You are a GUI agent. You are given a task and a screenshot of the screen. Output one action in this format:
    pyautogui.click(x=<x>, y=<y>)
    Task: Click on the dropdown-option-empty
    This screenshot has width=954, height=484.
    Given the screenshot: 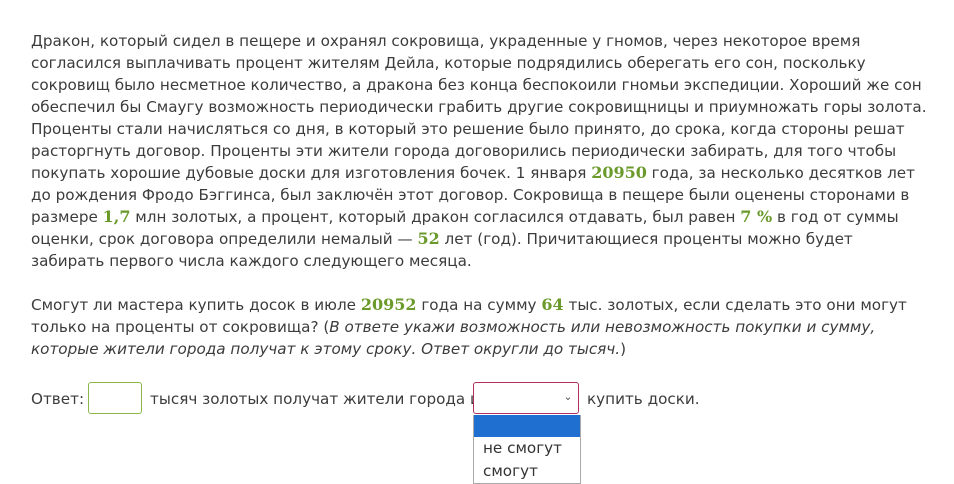 What is the action you would take?
    pyautogui.click(x=527, y=426)
    